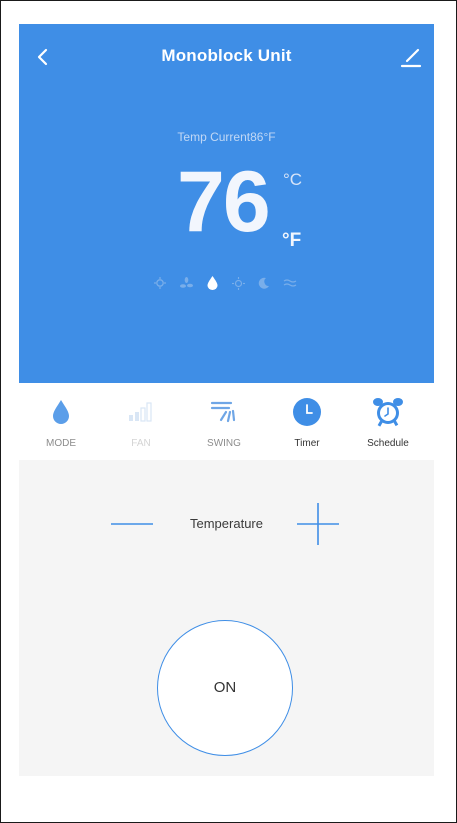 Image resolution: width=457 pixels, height=823 pixels. I want to click on eco-icon, so click(290, 283).